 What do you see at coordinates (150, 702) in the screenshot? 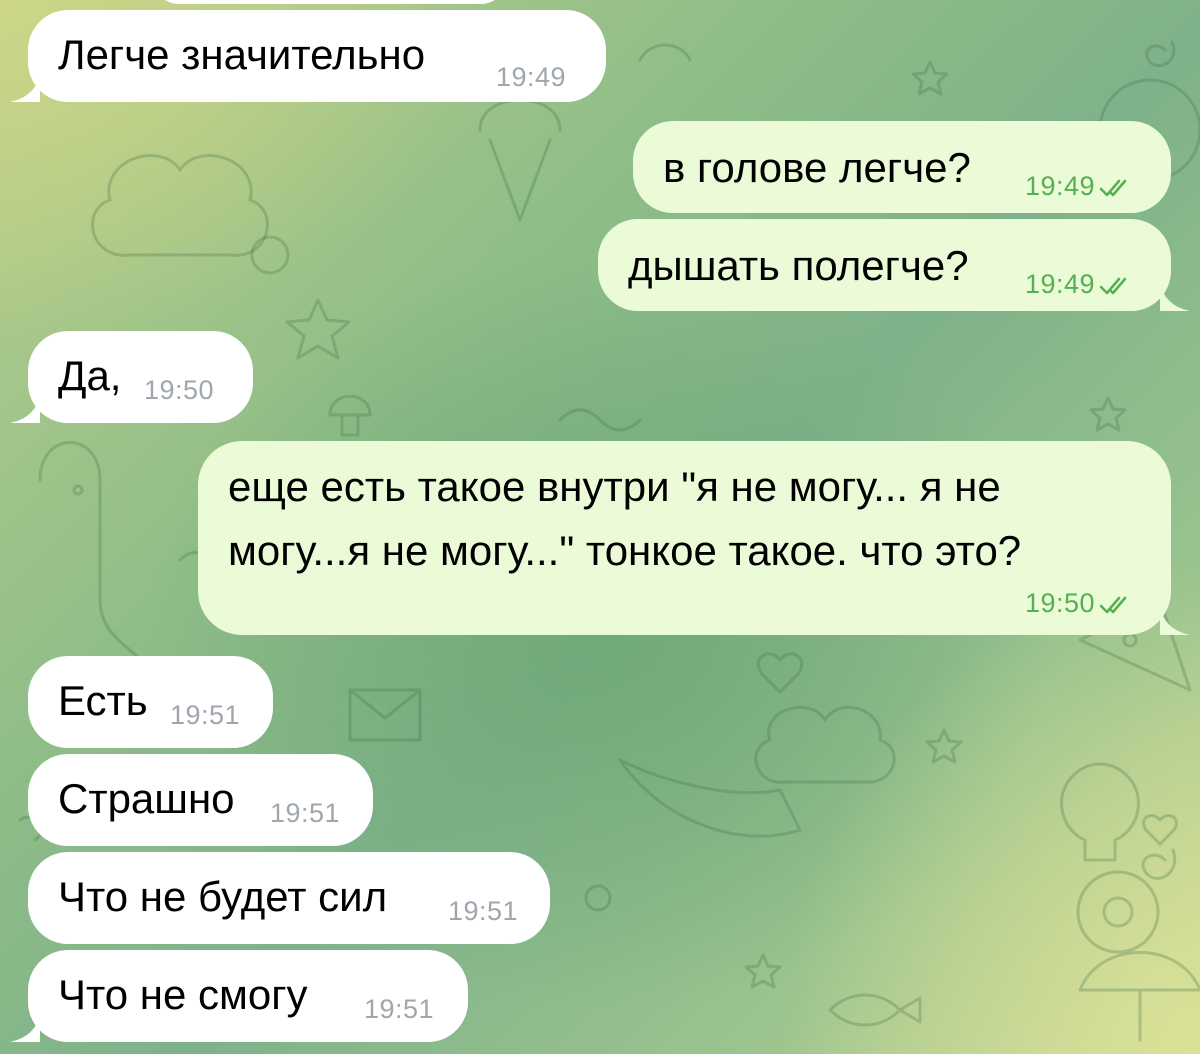
I see `incoming-message: Есть 19:51` at bounding box center [150, 702].